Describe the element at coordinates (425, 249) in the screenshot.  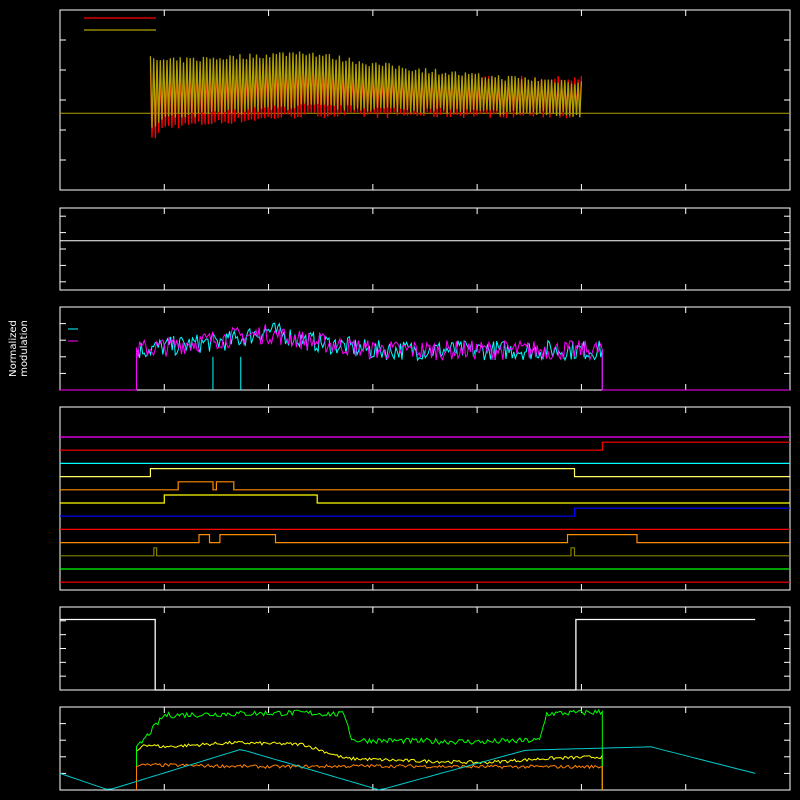
I see `roll-frame` at that location.